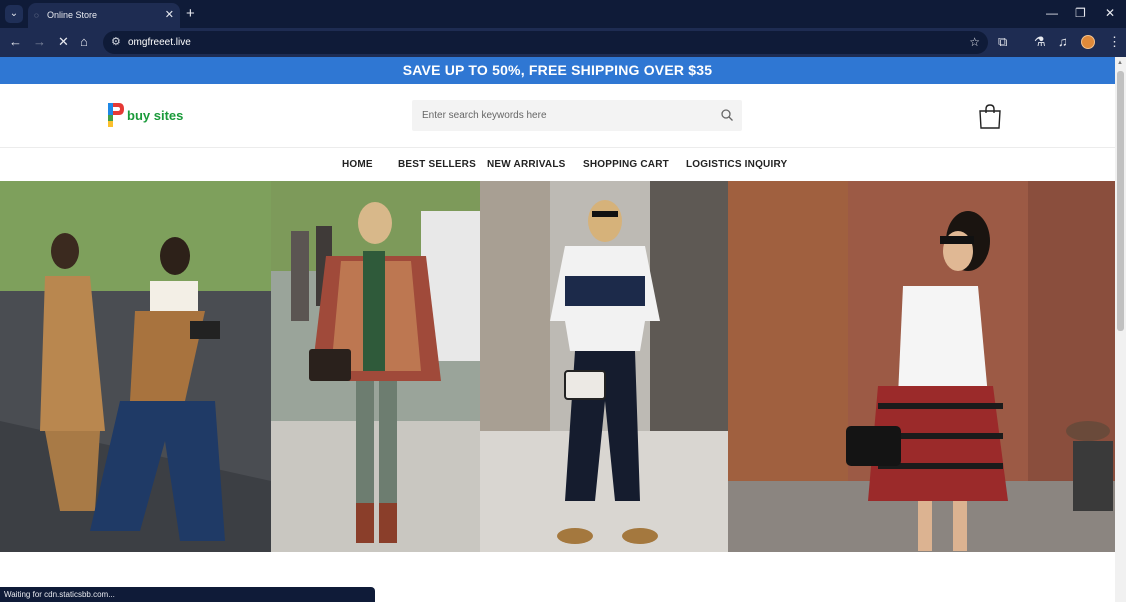  I want to click on page-scrollbar: ▲, so click(1120, 329).